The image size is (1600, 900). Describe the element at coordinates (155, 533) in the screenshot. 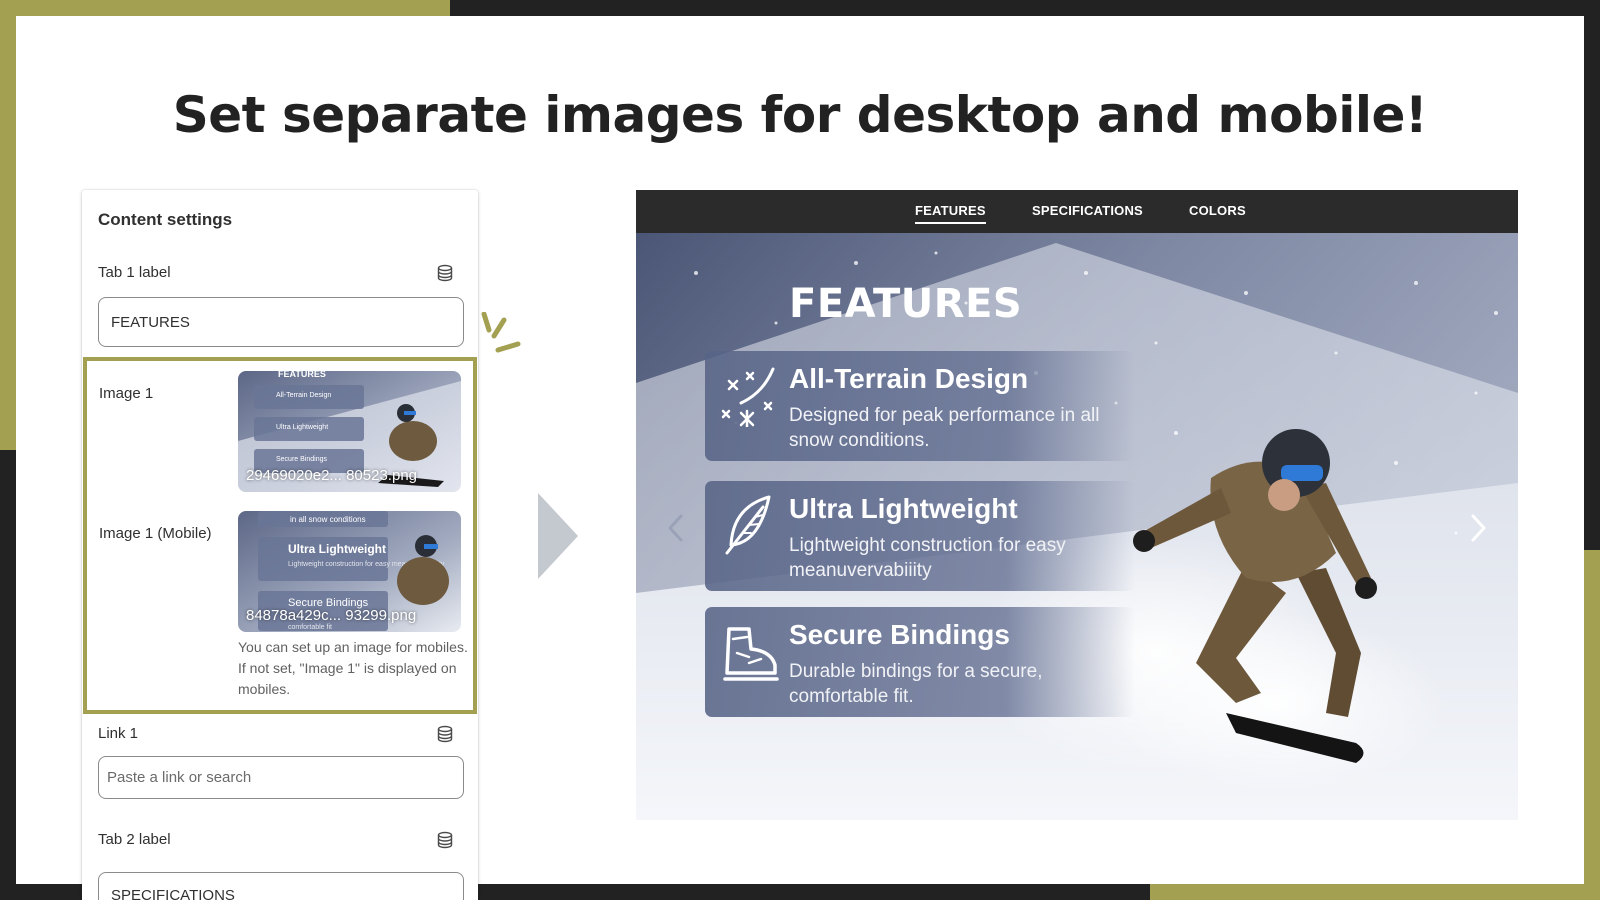

I see `image1-mobile-label: Image 1 (Mobile)` at that location.